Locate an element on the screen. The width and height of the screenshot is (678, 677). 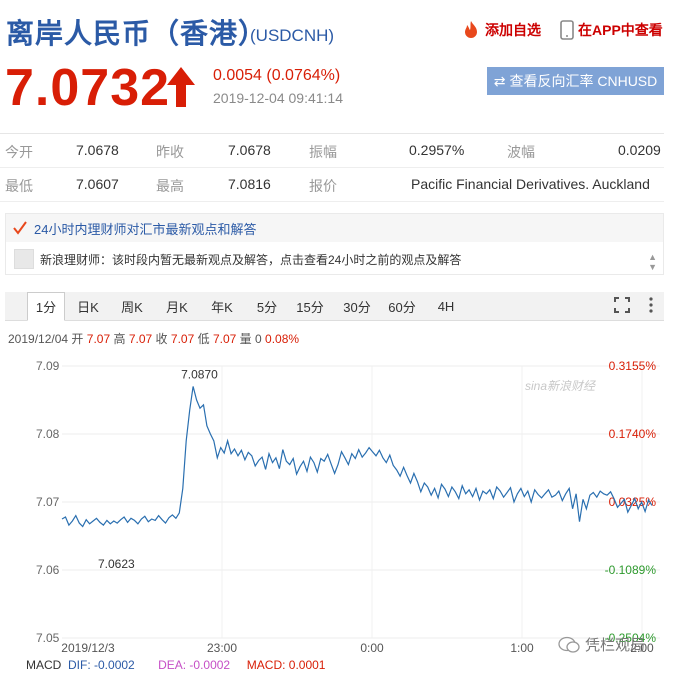
news-heading: 24小时内理财师对汇市最新观点和解答 is located at coordinates (145, 229).